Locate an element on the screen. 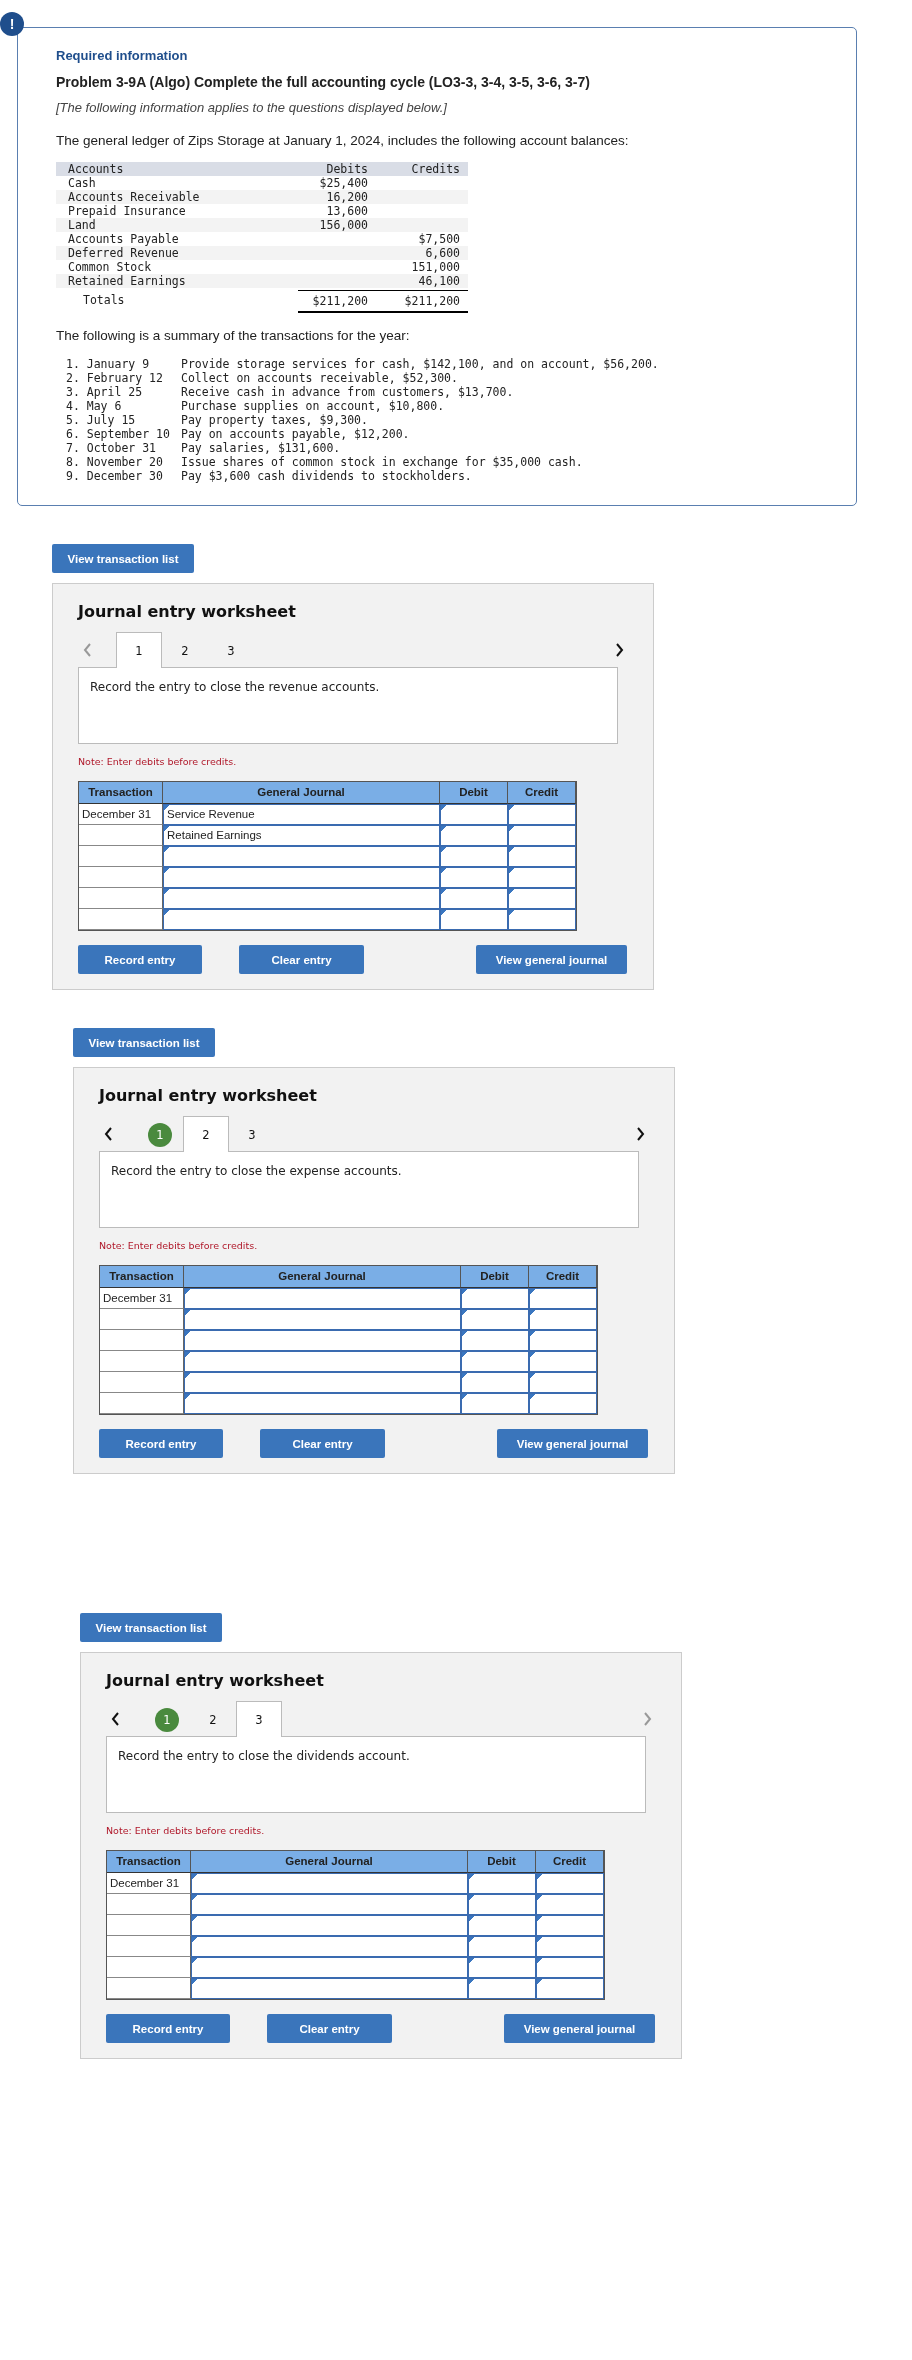 The width and height of the screenshot is (912, 2360). account-name: Prepaid Insurance is located at coordinates (127, 211).